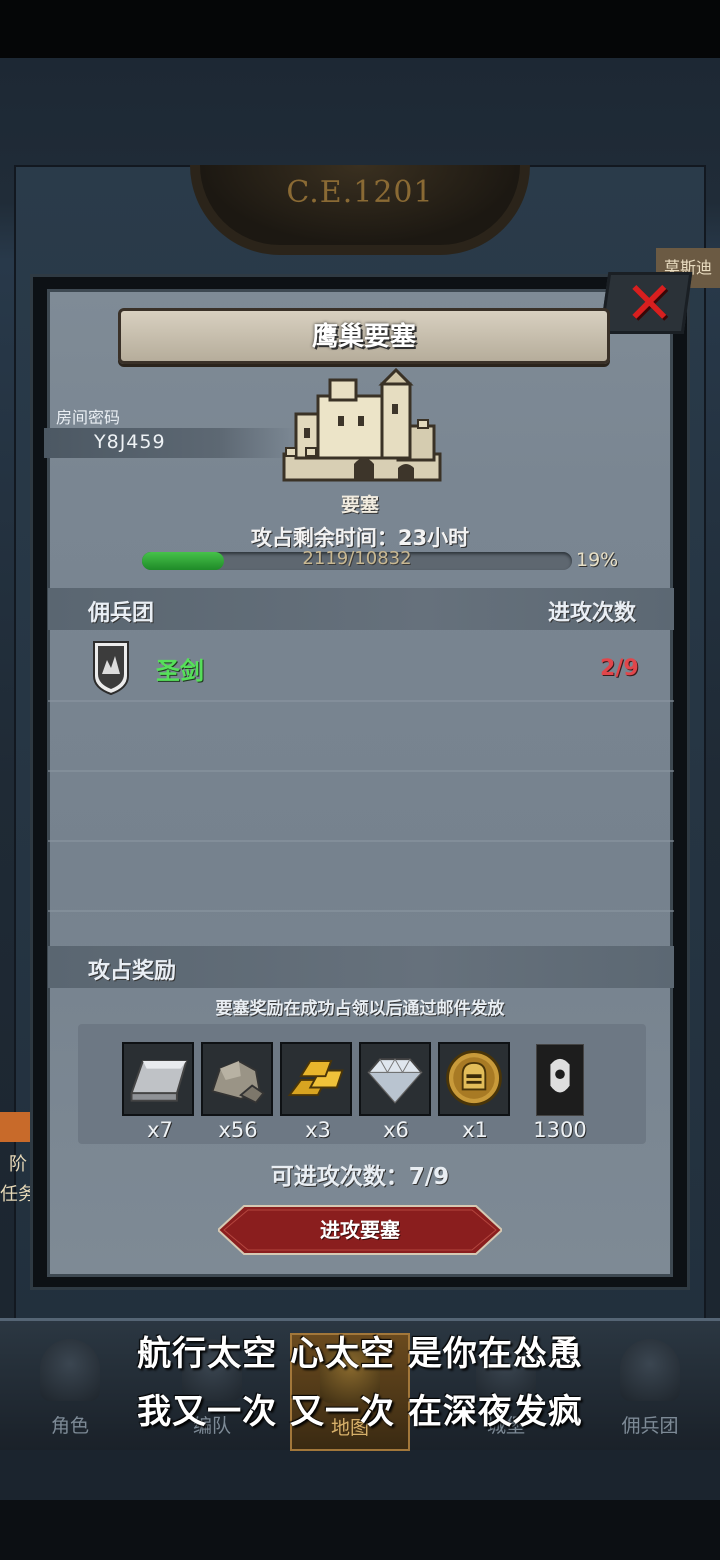  I want to click on reward-qty: x1, so click(475, 1130).